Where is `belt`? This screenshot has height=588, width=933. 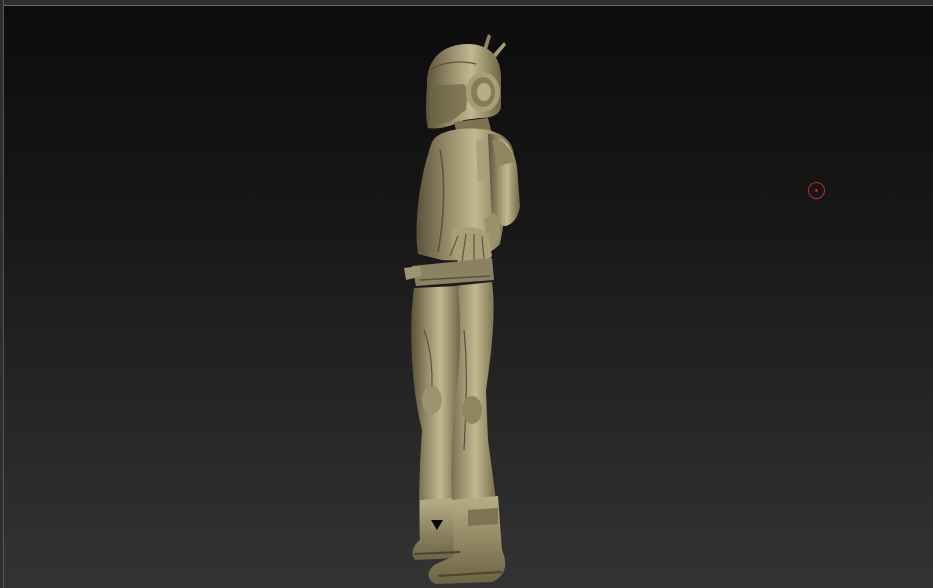 belt is located at coordinates (449, 272).